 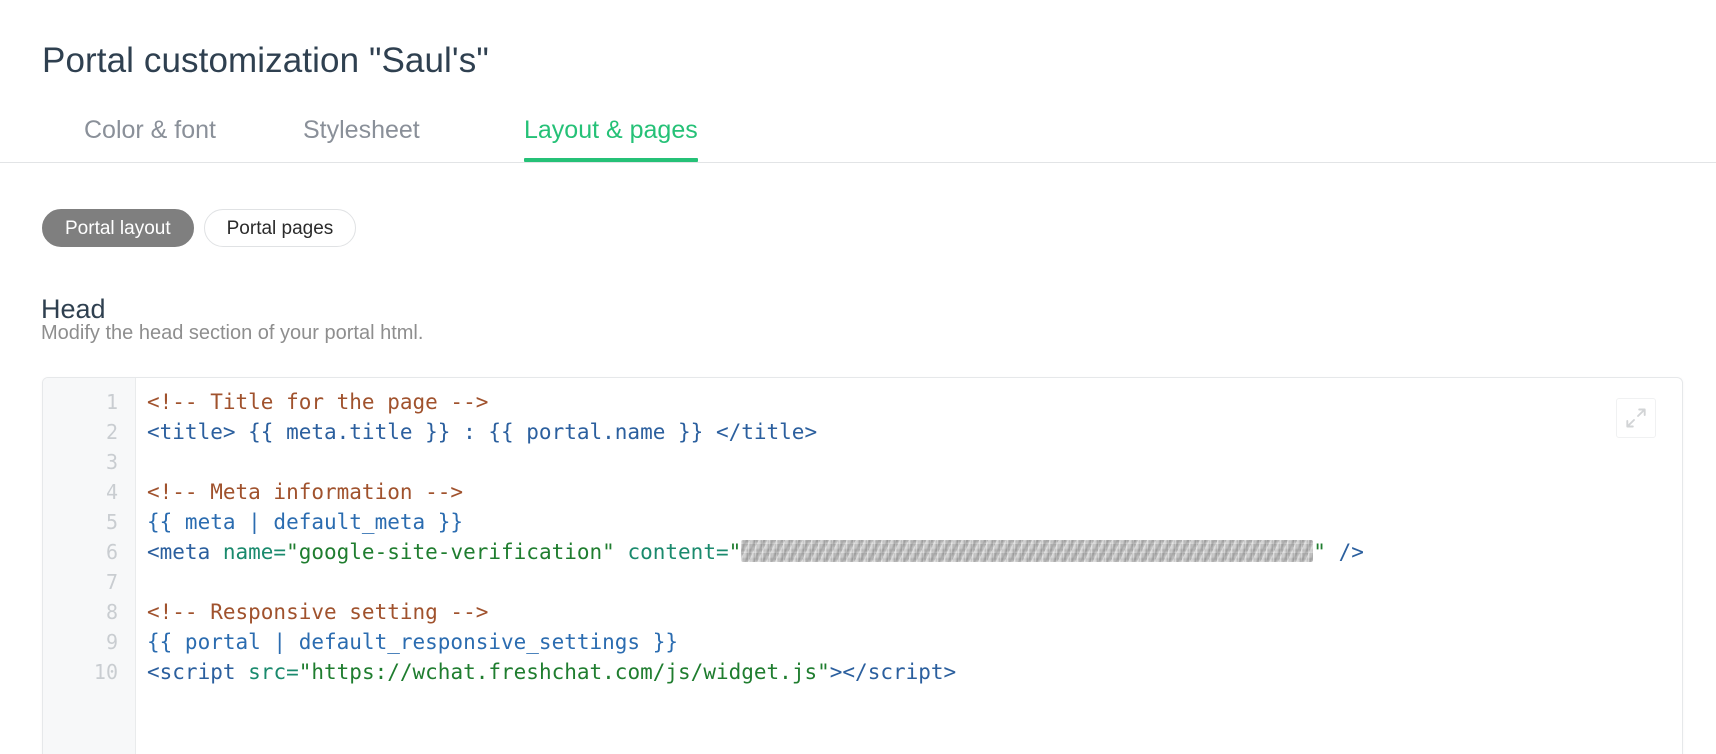 What do you see at coordinates (318, 612) in the screenshot?
I see `code-comment: <!-- Responsive setting -->` at bounding box center [318, 612].